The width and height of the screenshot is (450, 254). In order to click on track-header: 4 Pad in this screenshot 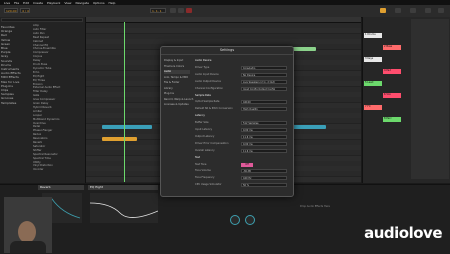, I will do `click(392, 71)`.